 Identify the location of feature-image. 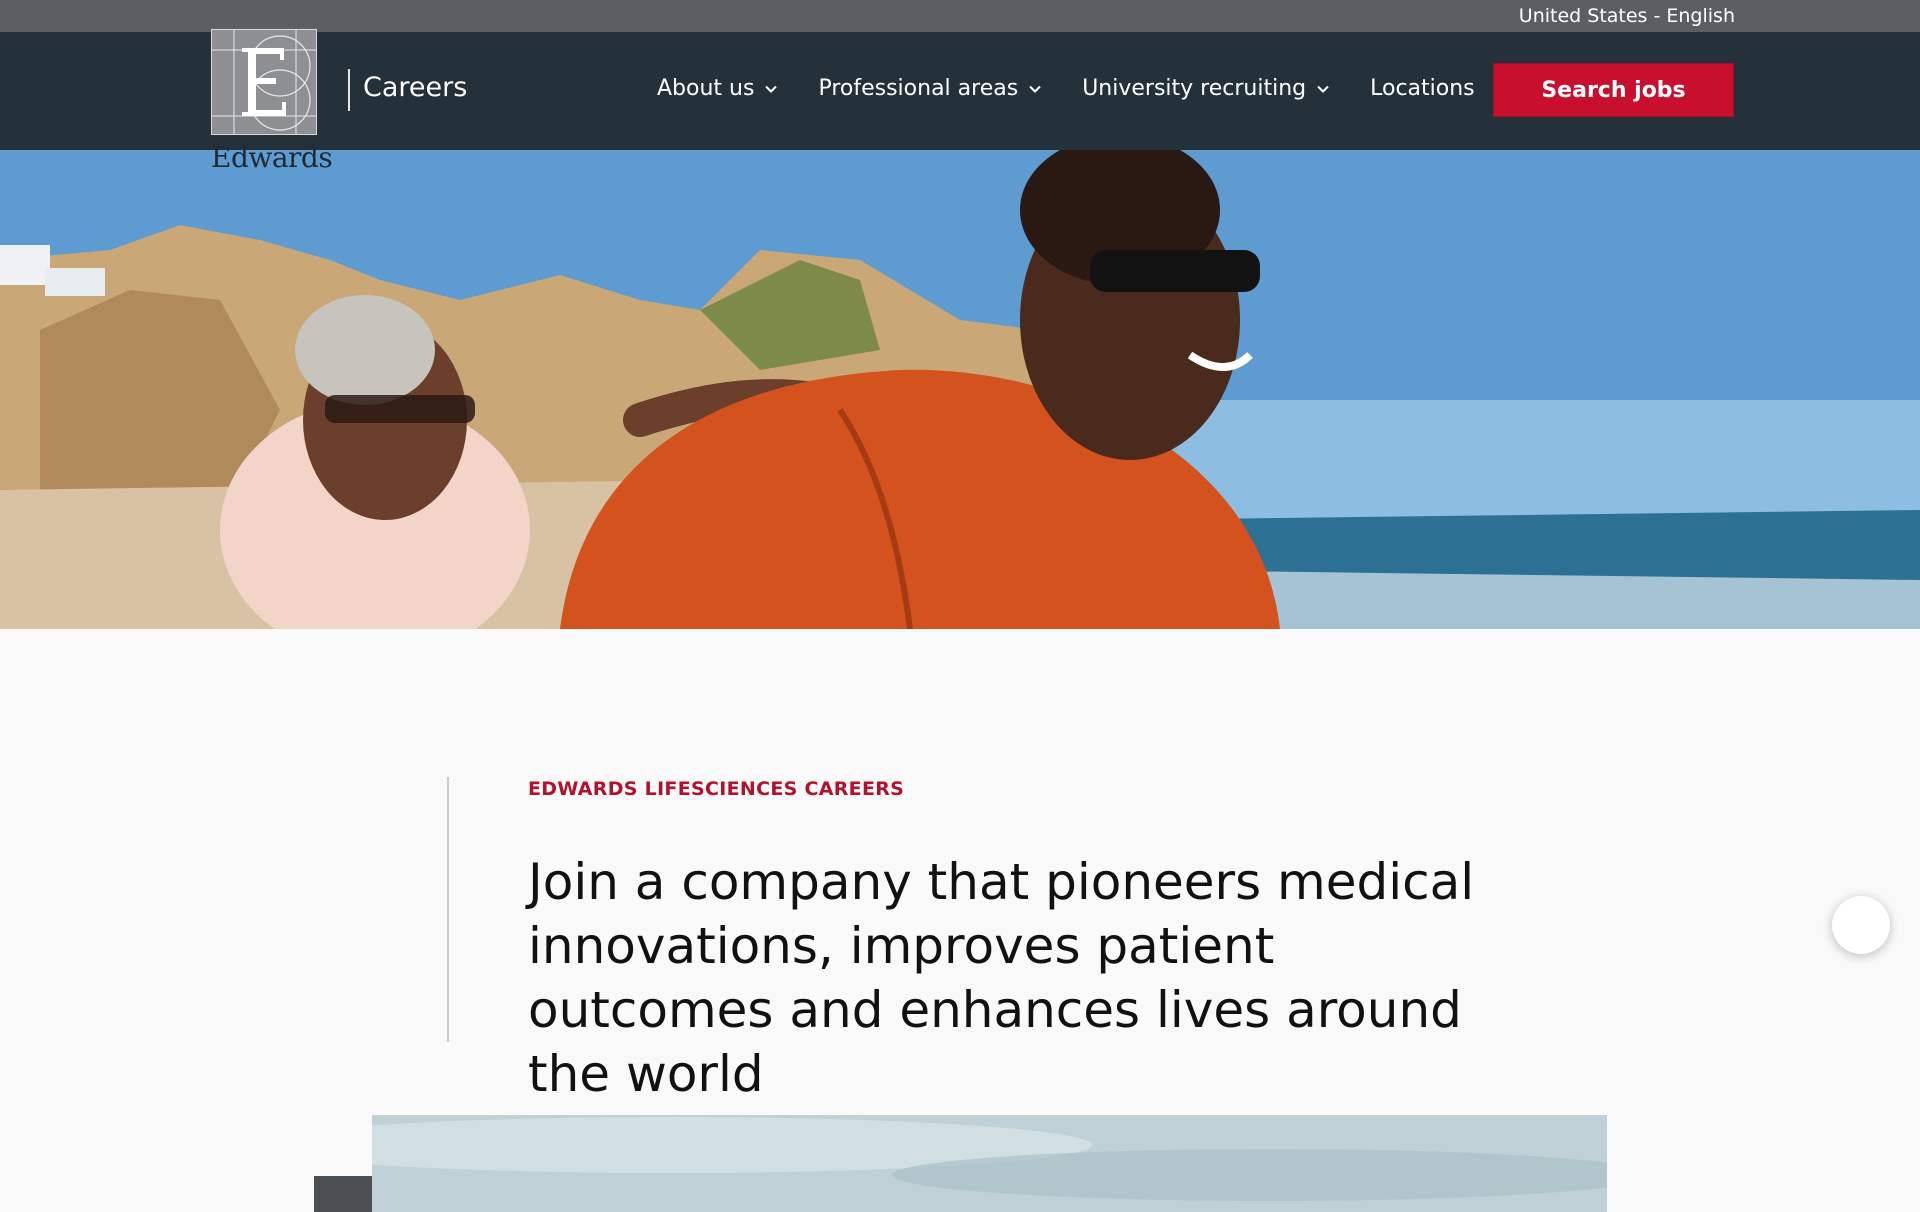
(989, 1163).